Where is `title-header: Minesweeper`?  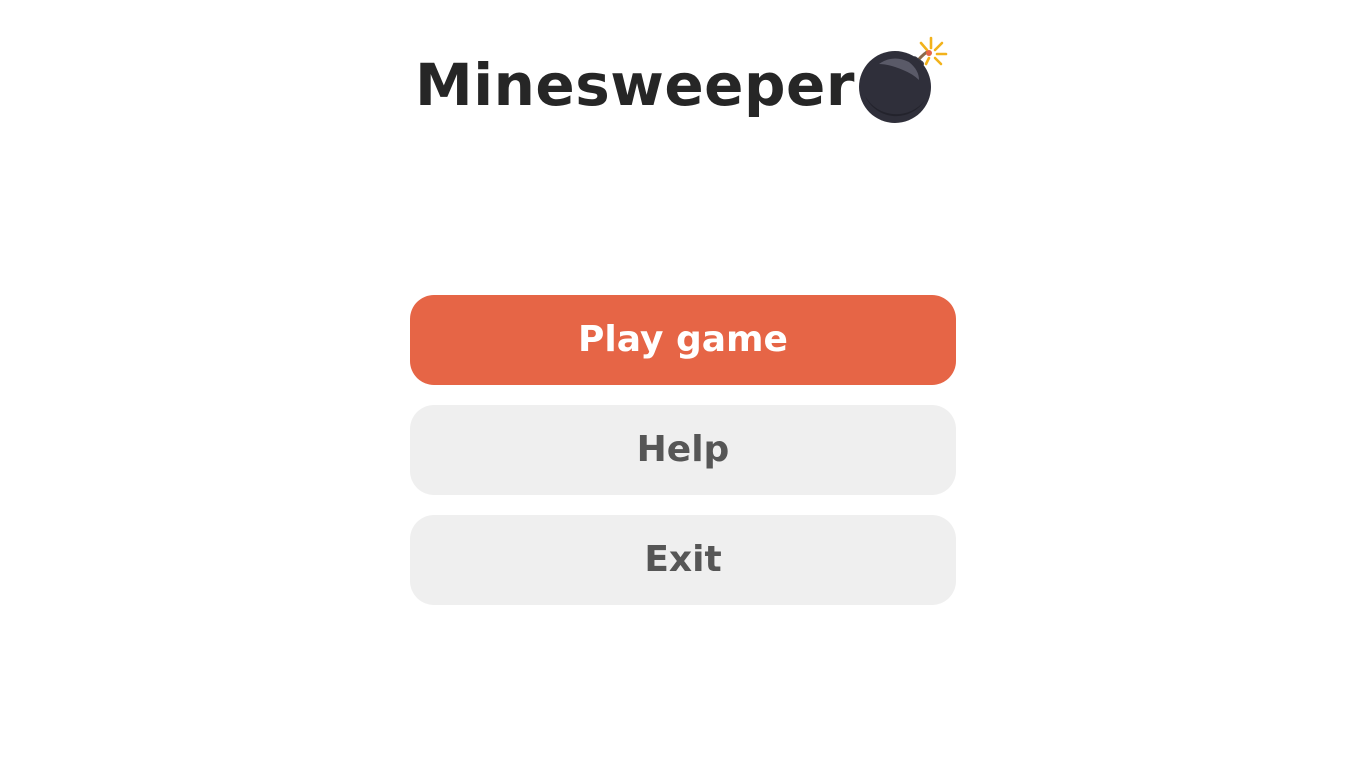 title-header: Minesweeper is located at coordinates (683, 82).